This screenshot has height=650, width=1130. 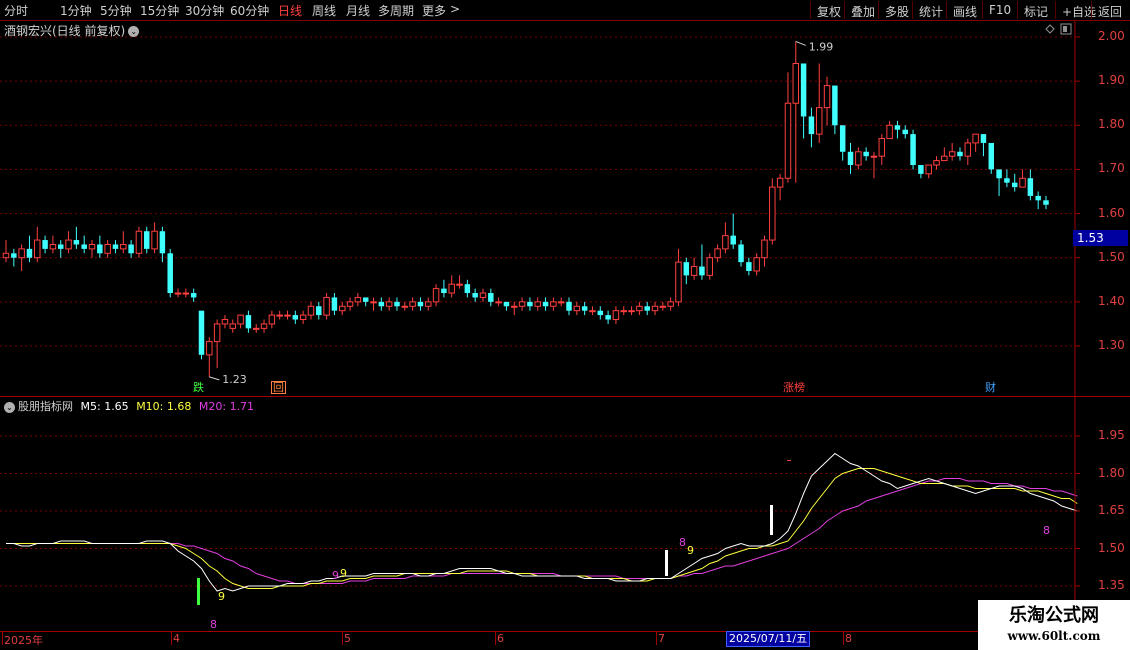 I want to click on date-axis-label: 6, so click(x=500, y=638).